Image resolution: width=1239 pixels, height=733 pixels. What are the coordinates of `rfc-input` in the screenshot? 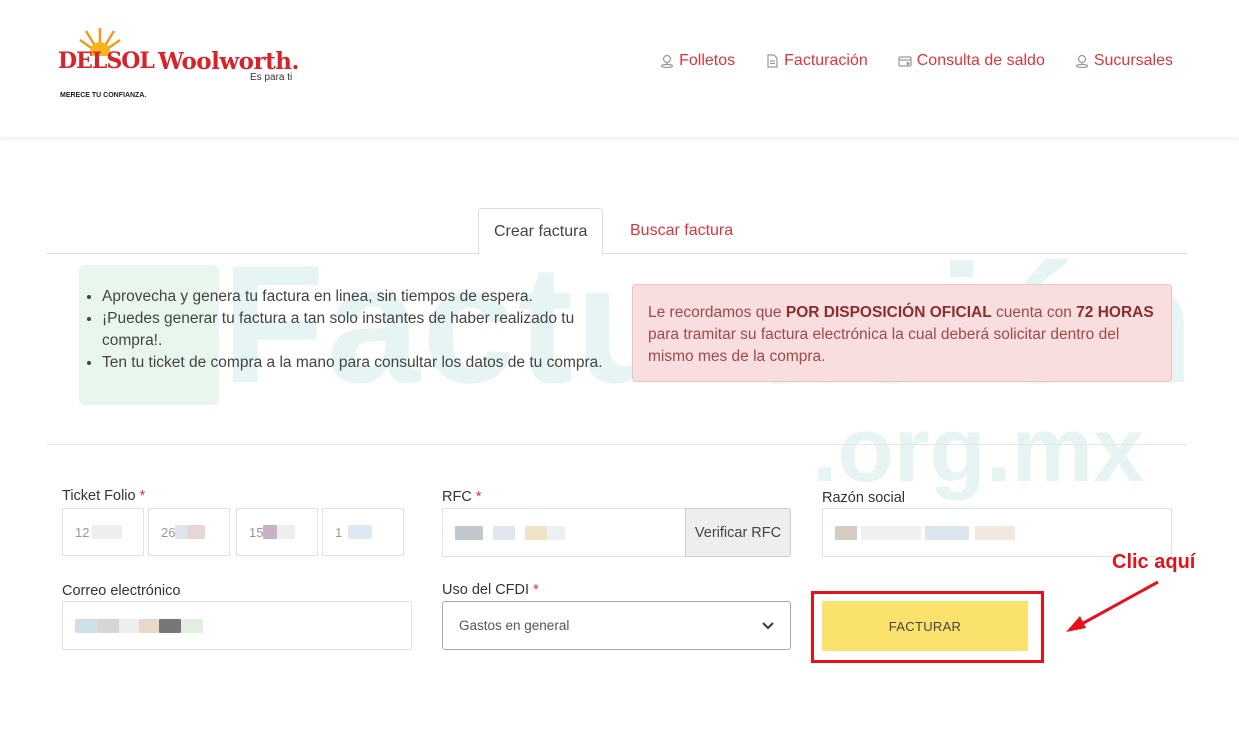 It's located at (564, 532).